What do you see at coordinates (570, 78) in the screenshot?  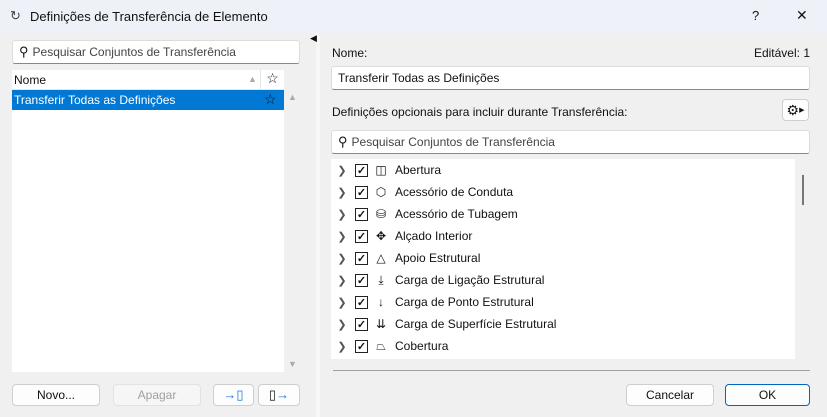 I see `name-input: Transferir Todas as Definições` at bounding box center [570, 78].